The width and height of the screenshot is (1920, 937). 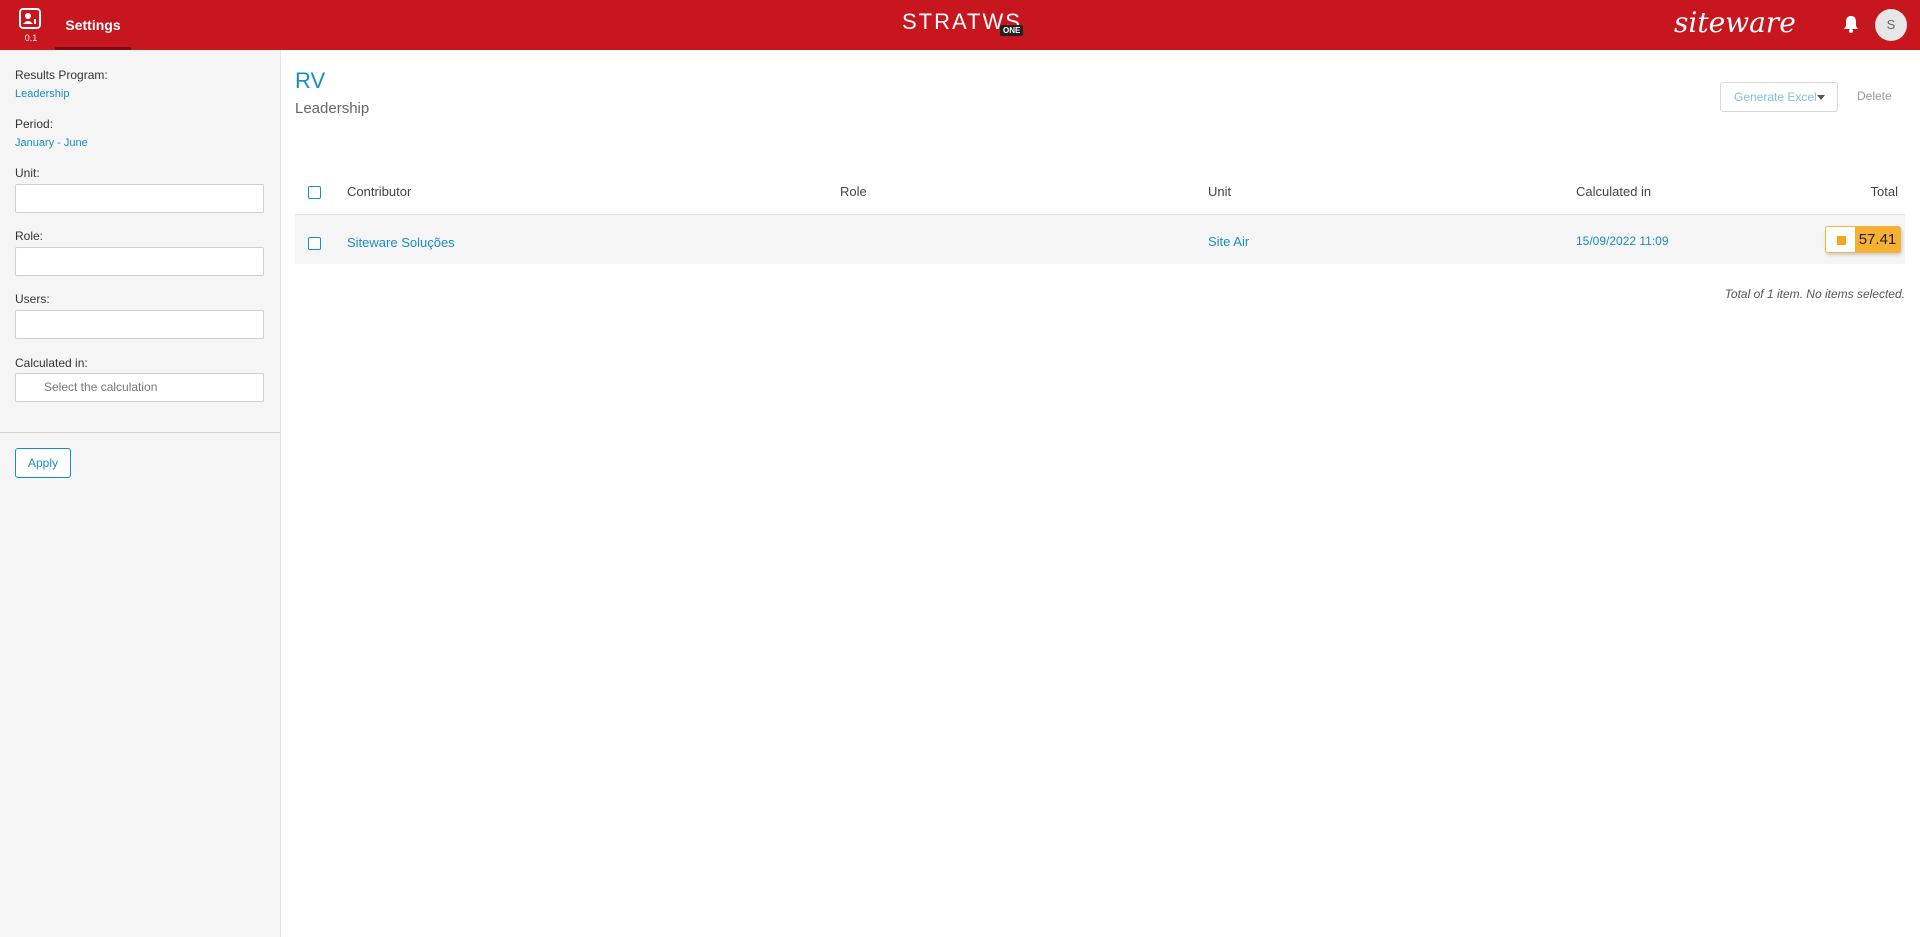 I want to click on select-all-checkbox, so click(x=314, y=192).